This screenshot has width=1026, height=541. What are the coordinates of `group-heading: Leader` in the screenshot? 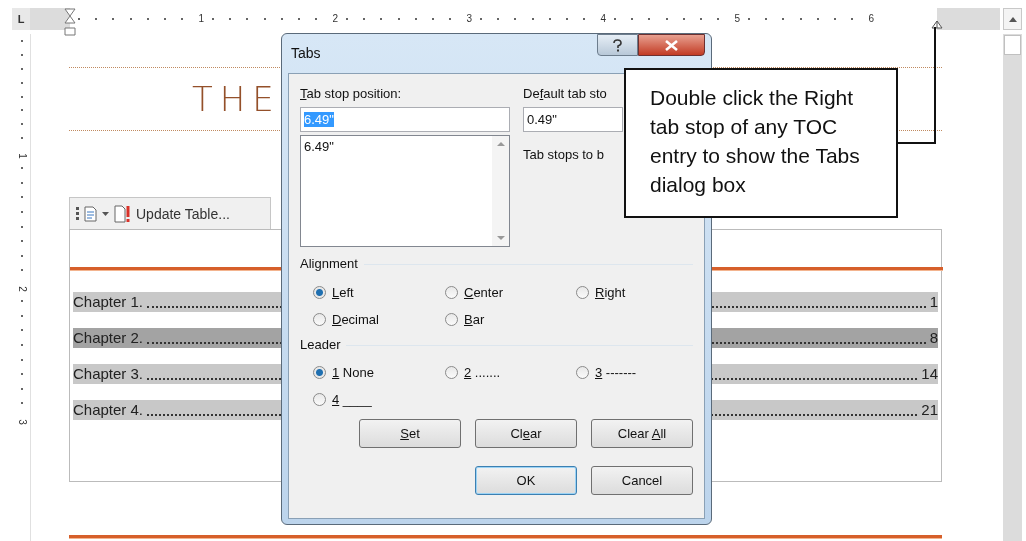 It's located at (320, 345).